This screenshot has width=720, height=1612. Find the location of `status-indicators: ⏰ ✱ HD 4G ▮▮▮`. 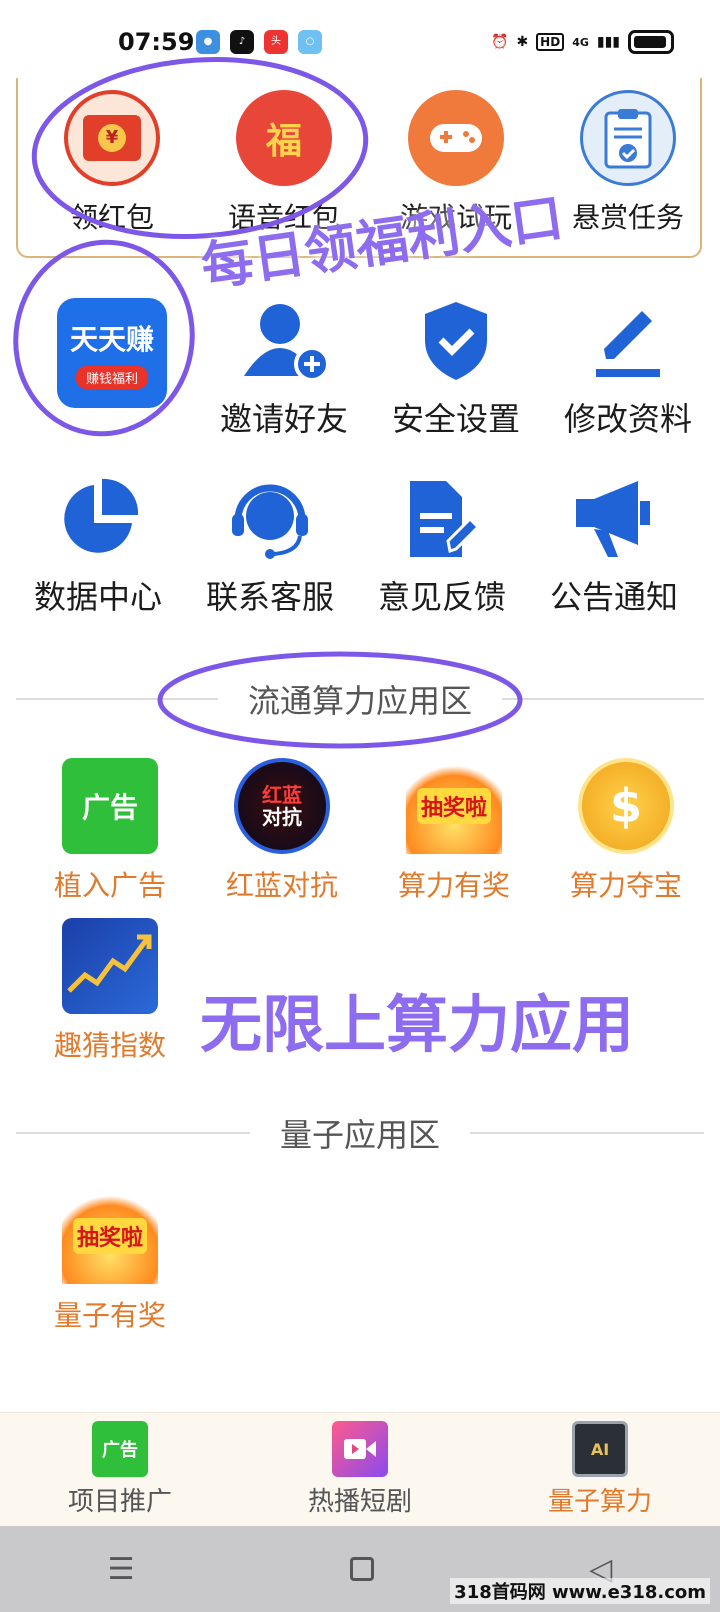

status-indicators: ⏰ ✱ HD 4G ▮▮▮ is located at coordinates (582, 42).